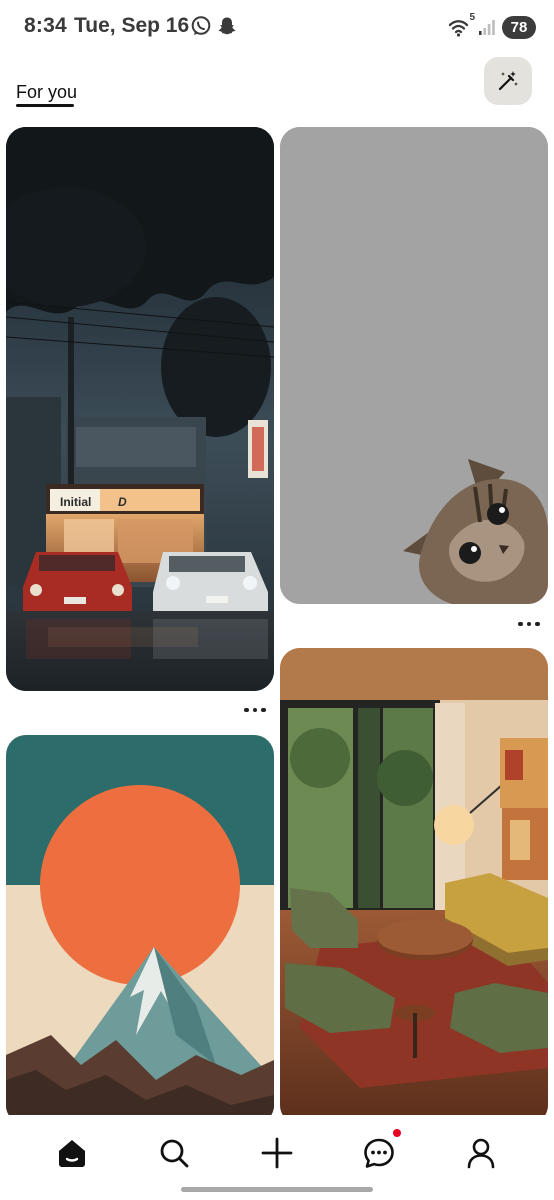 This screenshot has height=1200, width=554. I want to click on plus-icon, so click(277, 1153).